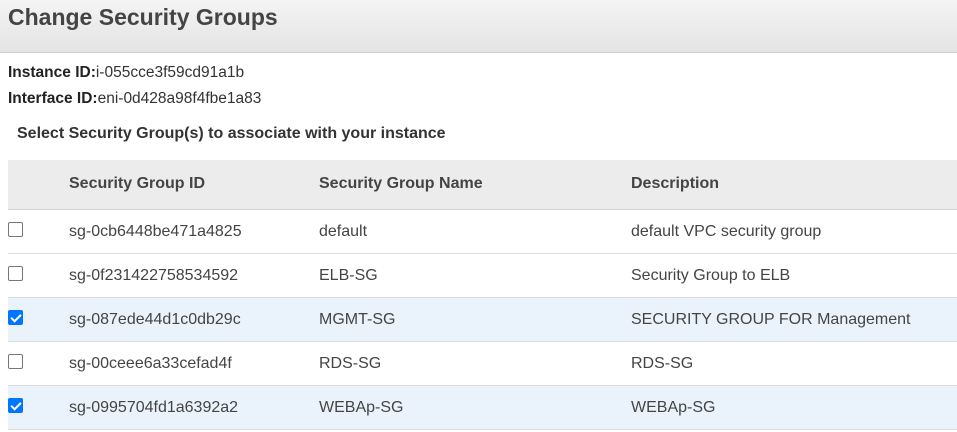  Describe the element at coordinates (137, 184) in the screenshot. I see `column-header-id: Security Group ID` at that location.